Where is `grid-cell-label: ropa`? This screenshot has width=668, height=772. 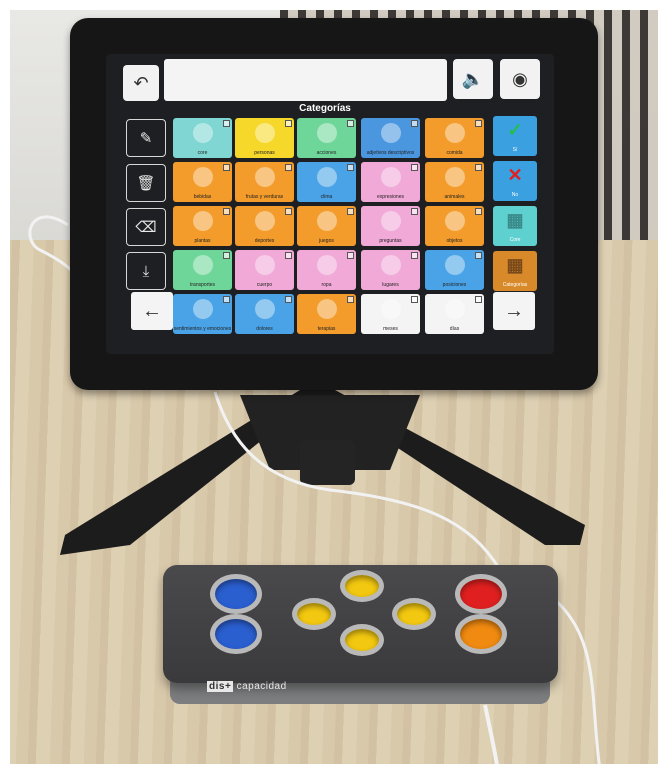
grid-cell-label: ropa is located at coordinates (326, 285).